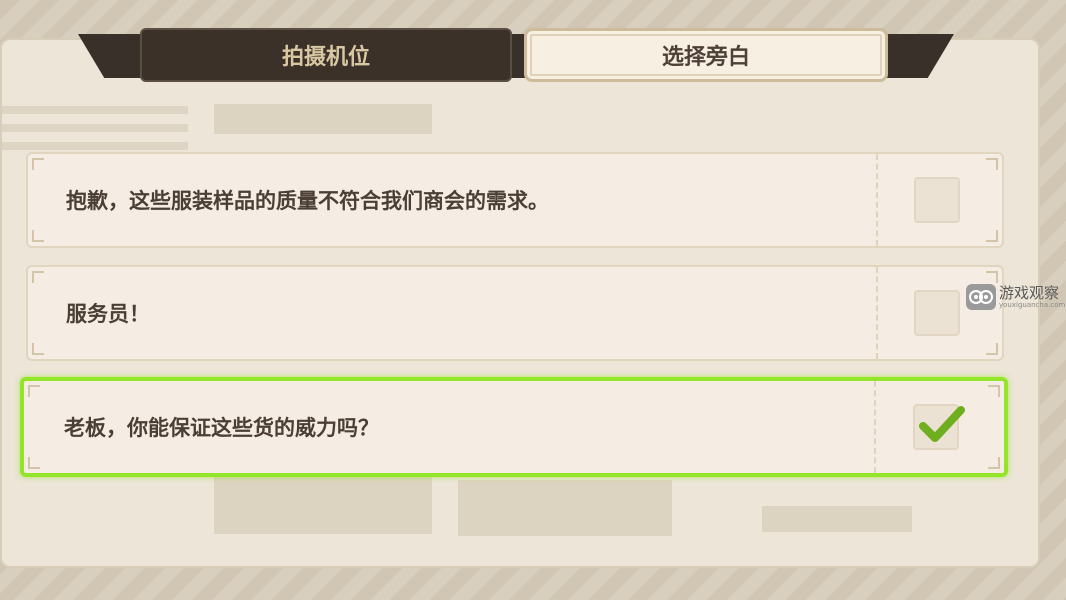 This screenshot has height=600, width=1066. What do you see at coordinates (706, 55) in the screenshot?
I see `tab-select-narration: 选择旁白` at bounding box center [706, 55].